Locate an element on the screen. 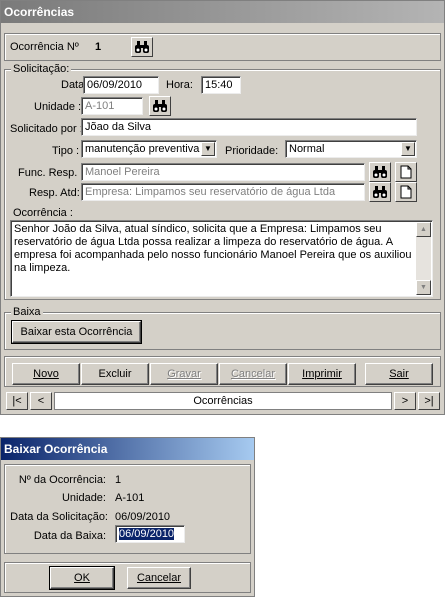  dialog-cancelar-button: Cancelar is located at coordinates (159, 578).